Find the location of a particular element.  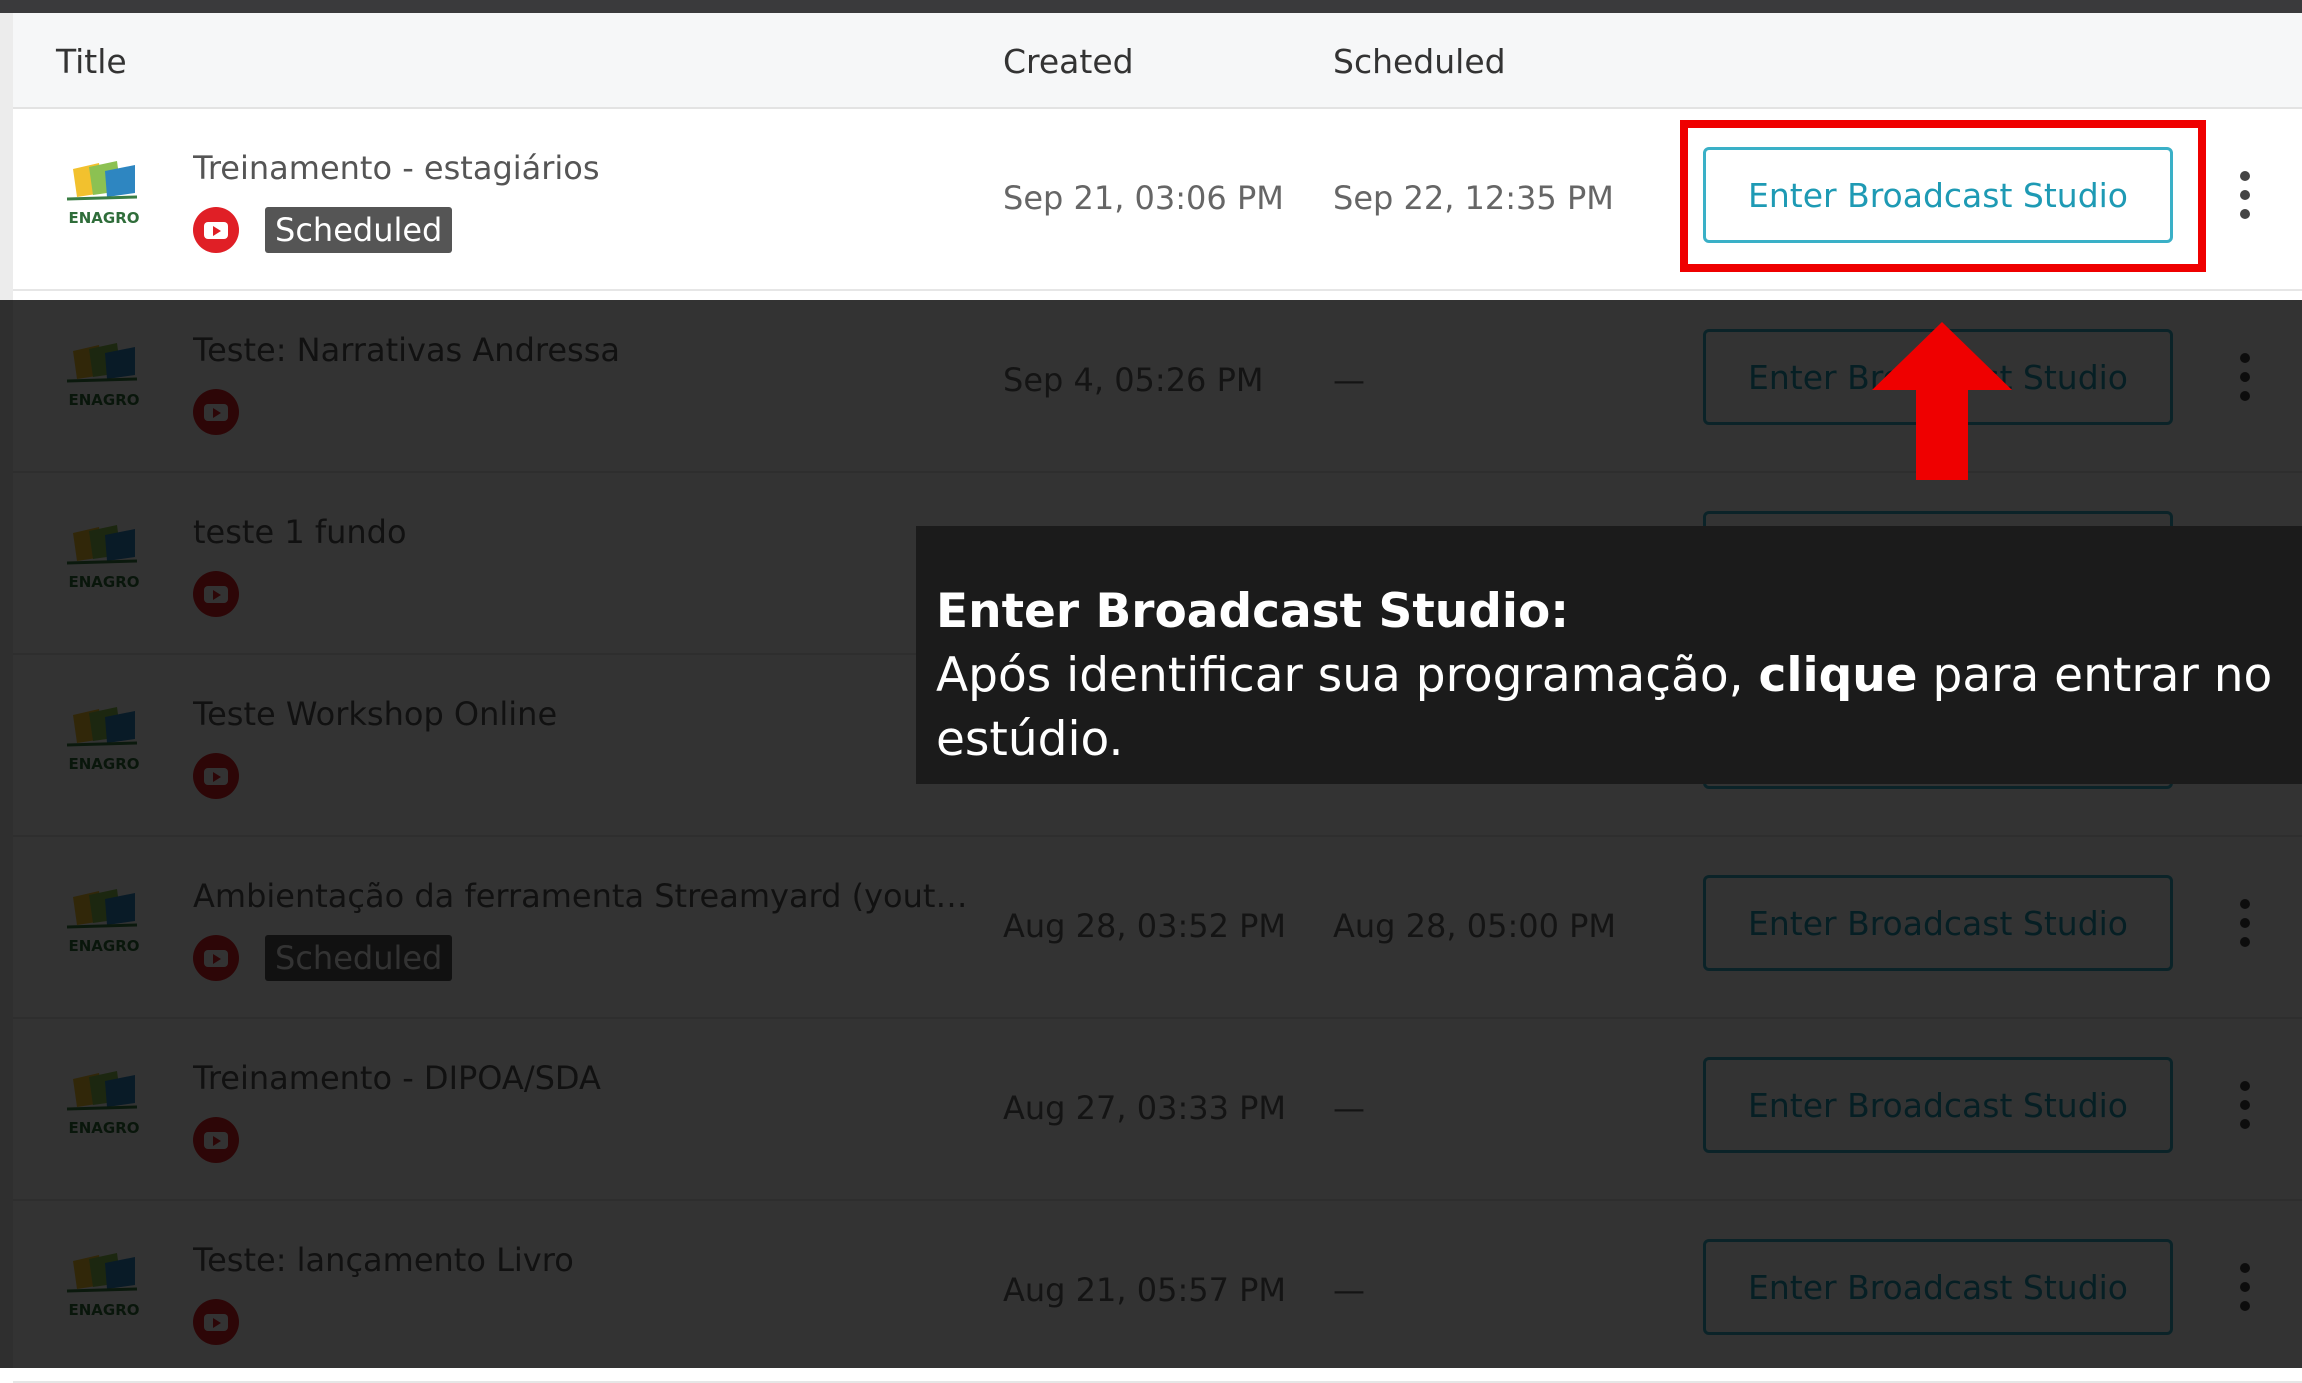

header-created: Created is located at coordinates (1068, 61).